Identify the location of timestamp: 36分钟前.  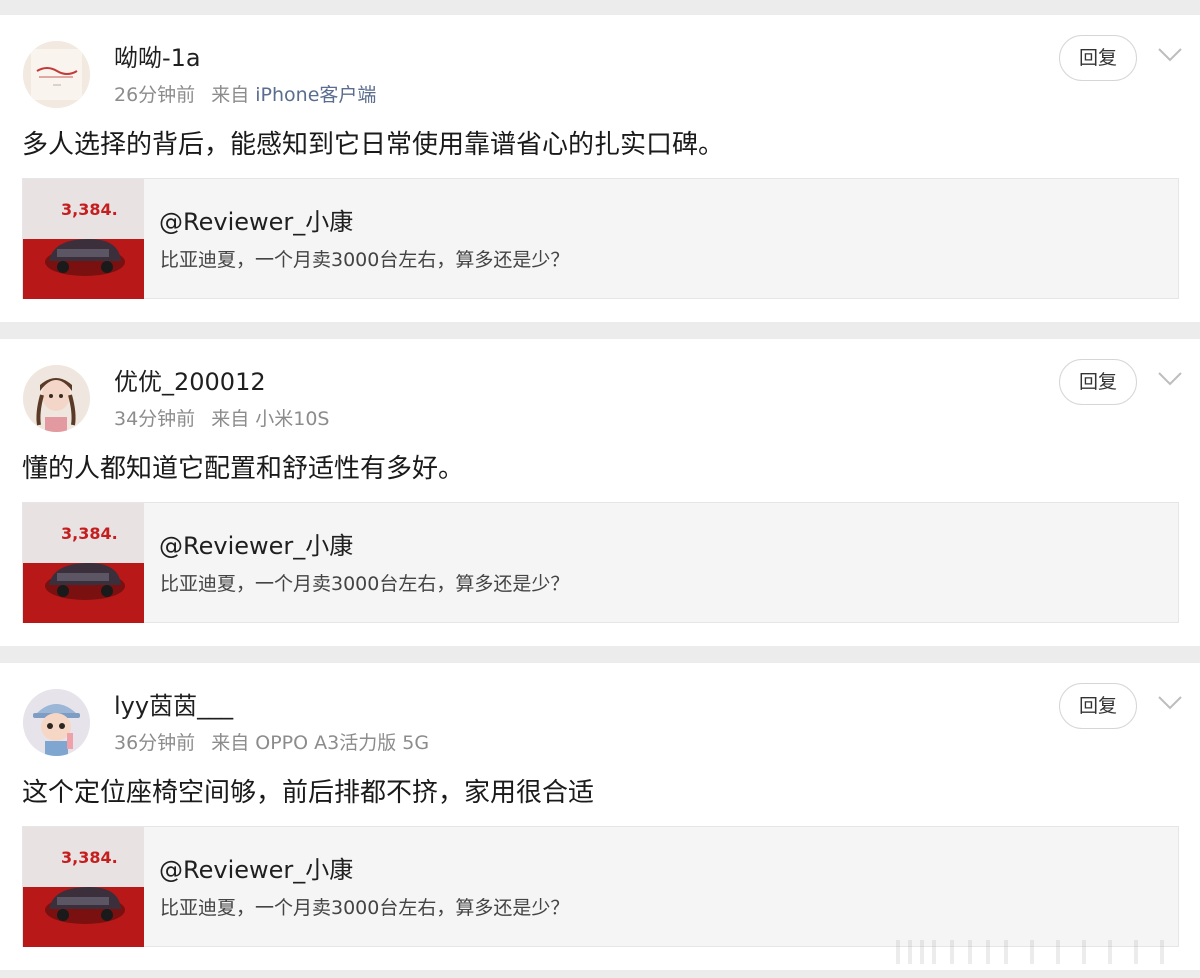
(155, 743).